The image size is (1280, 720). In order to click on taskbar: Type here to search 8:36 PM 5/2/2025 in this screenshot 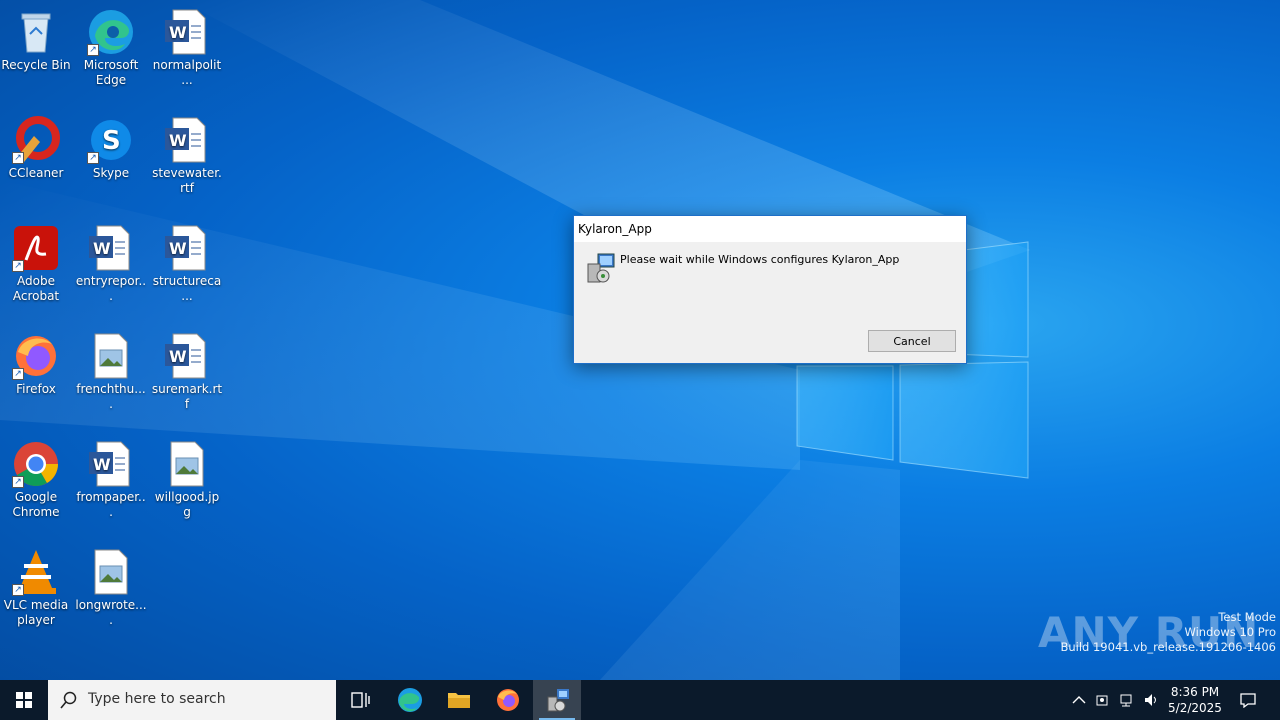, I will do `click(640, 700)`.